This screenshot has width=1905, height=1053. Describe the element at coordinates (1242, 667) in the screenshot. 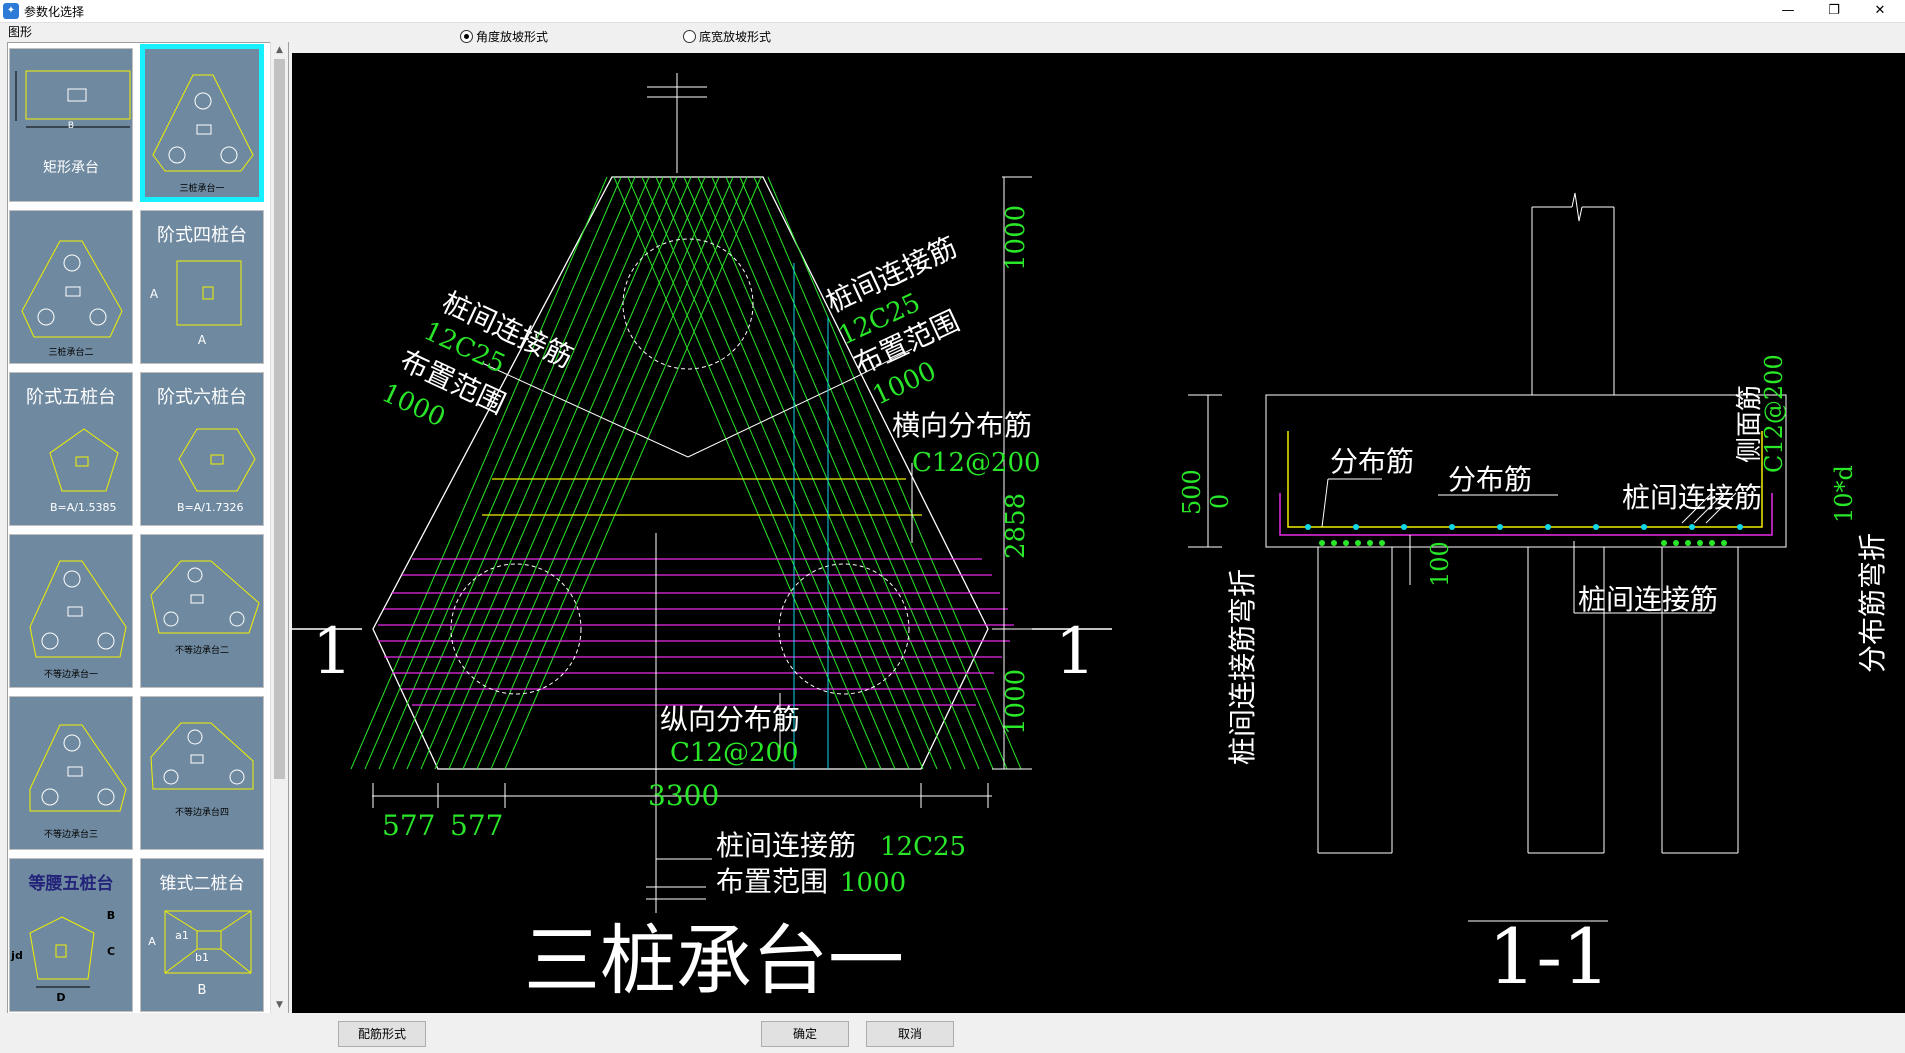

I see `section-bent-left: 桩间连接筋弯折` at that location.